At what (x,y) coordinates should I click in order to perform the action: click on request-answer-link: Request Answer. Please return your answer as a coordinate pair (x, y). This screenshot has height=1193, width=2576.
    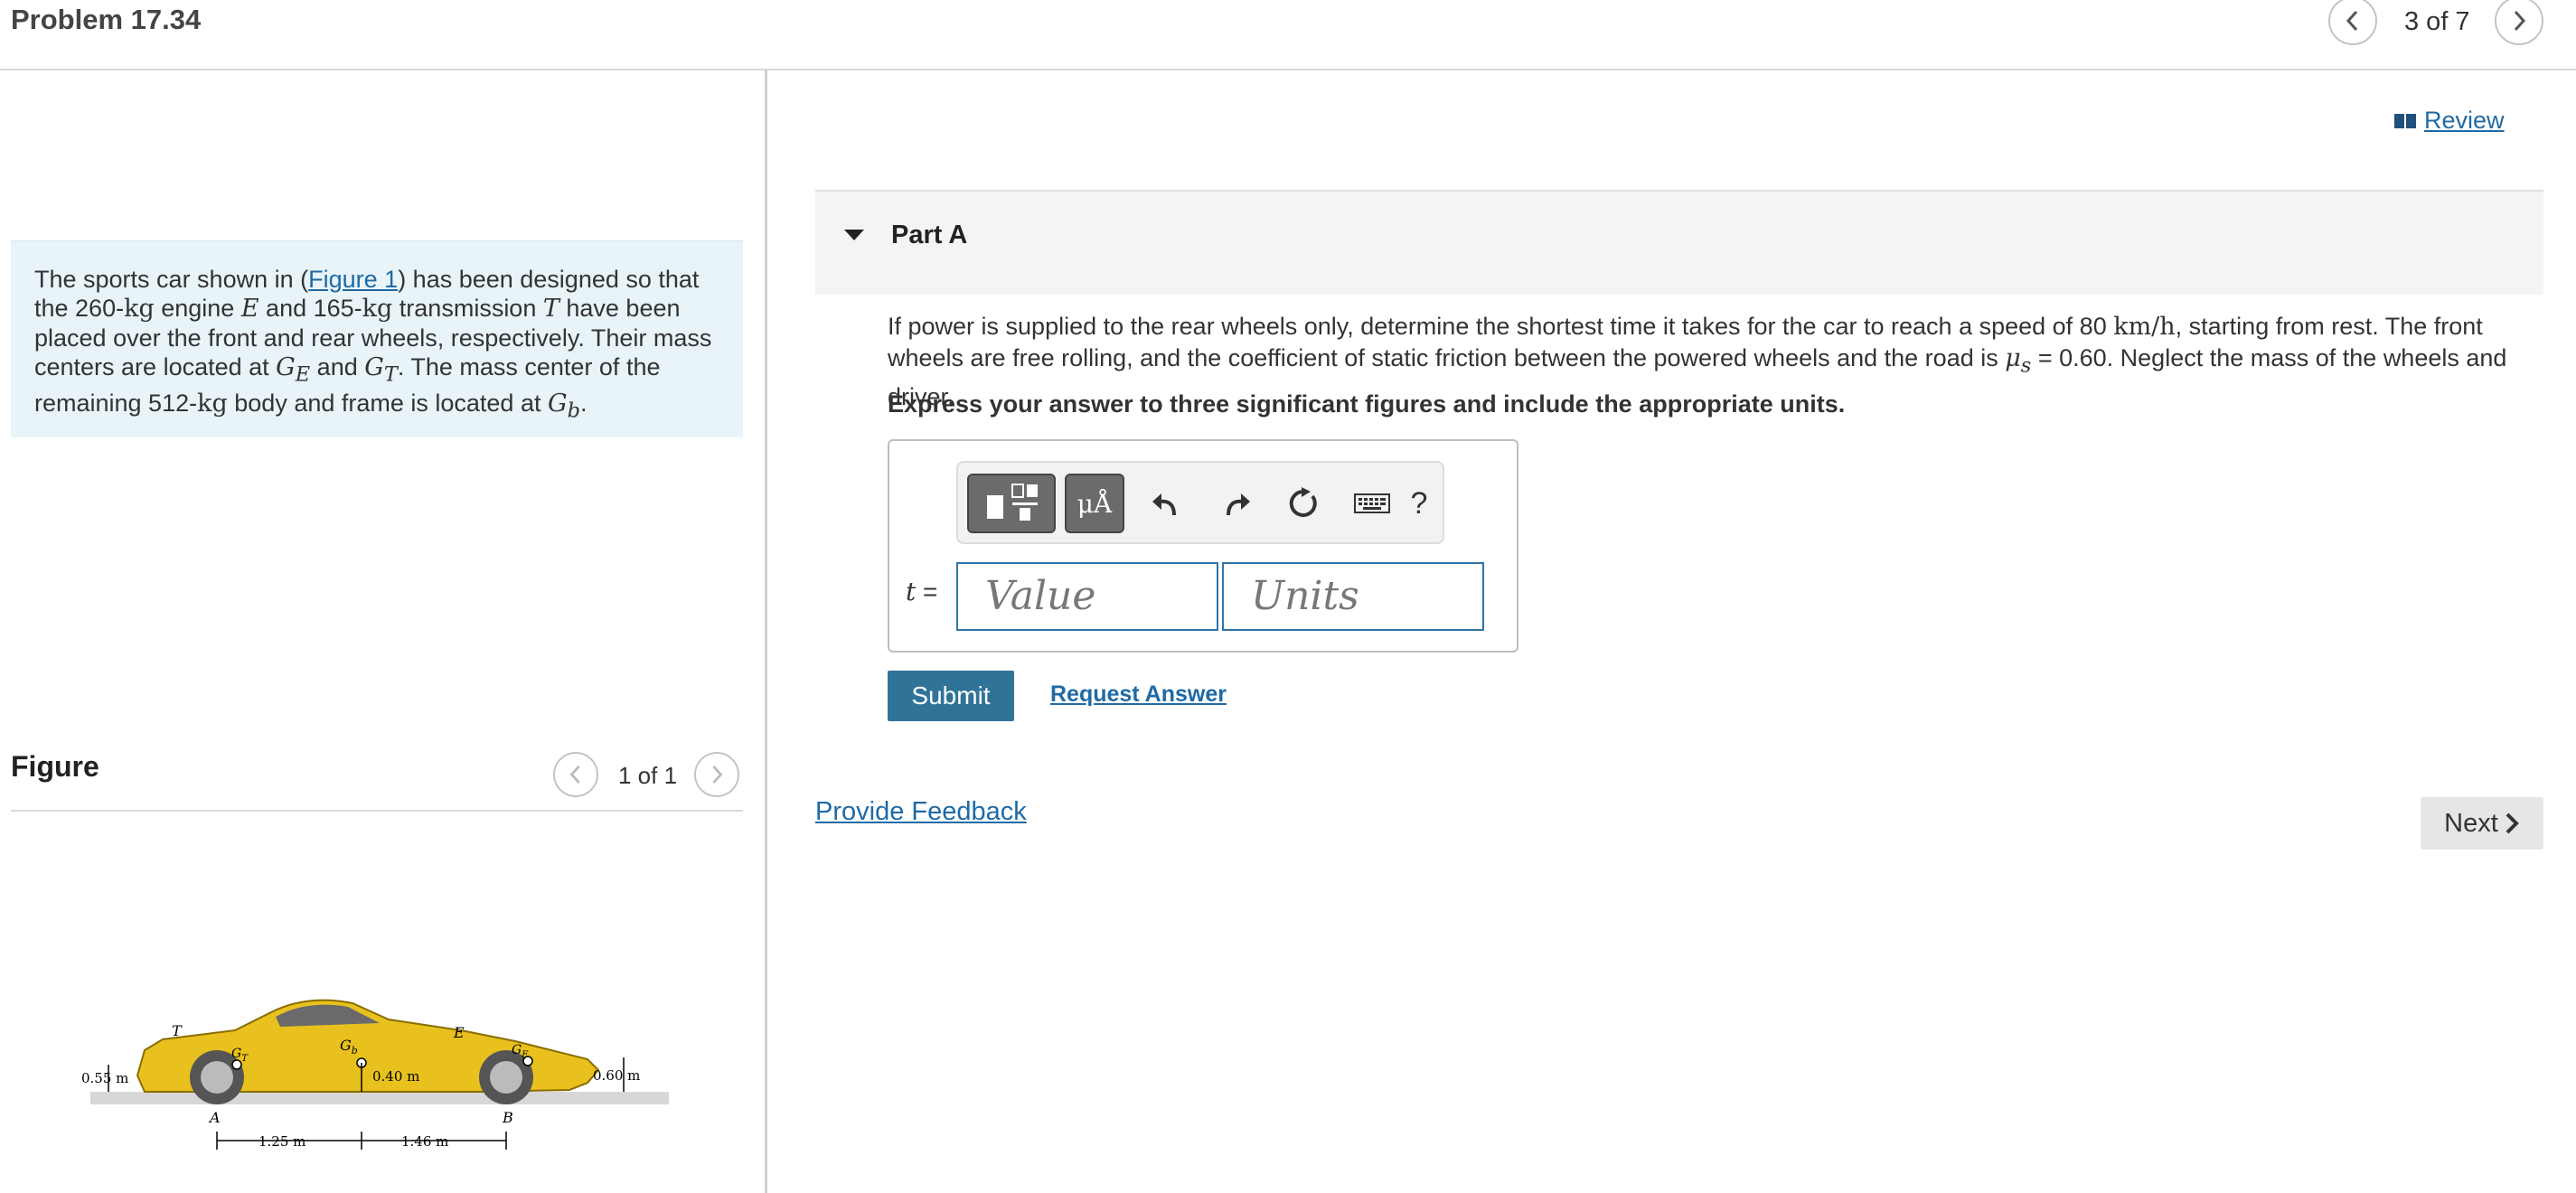
    Looking at the image, I should click on (1139, 694).